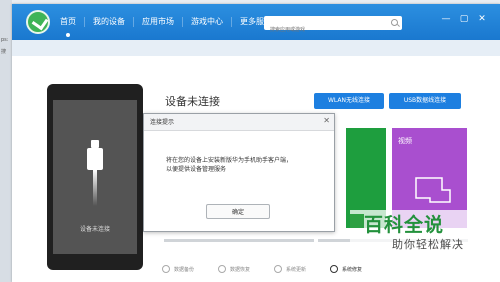  Describe the element at coordinates (196, 169) in the screenshot. I see `dialog-message-line-2: 以便提供设备管理服务` at that location.